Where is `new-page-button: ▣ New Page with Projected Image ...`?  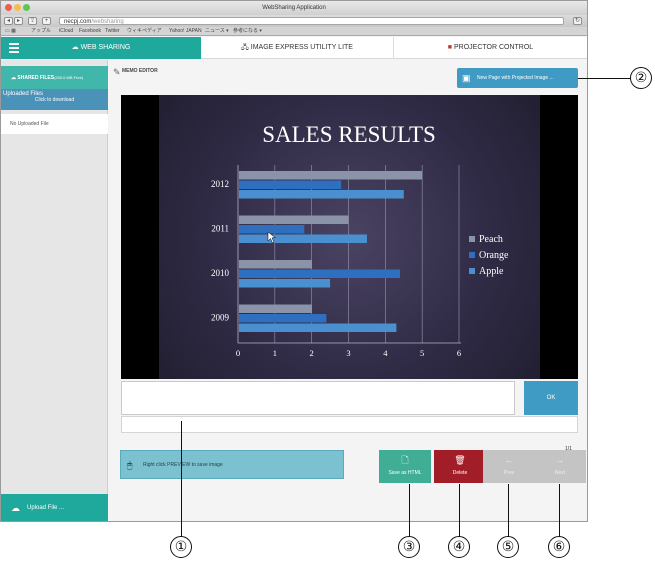 new-page-button: ▣ New Page with Projected Image ... is located at coordinates (517, 78).